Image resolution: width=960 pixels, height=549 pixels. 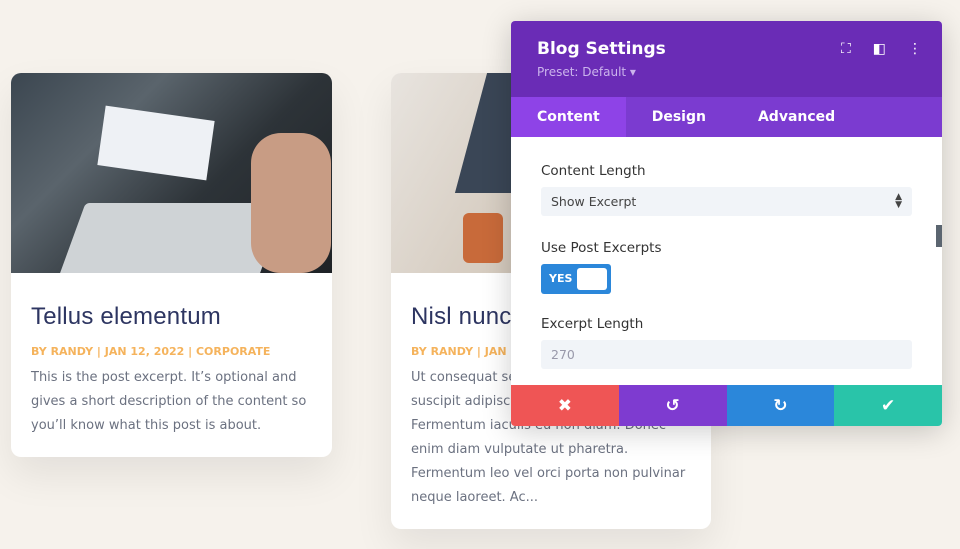 What do you see at coordinates (726, 59) in the screenshot?
I see `panel-header: Blog Settings Preset: Default ▾ ⛶ ◧ ⋮` at bounding box center [726, 59].